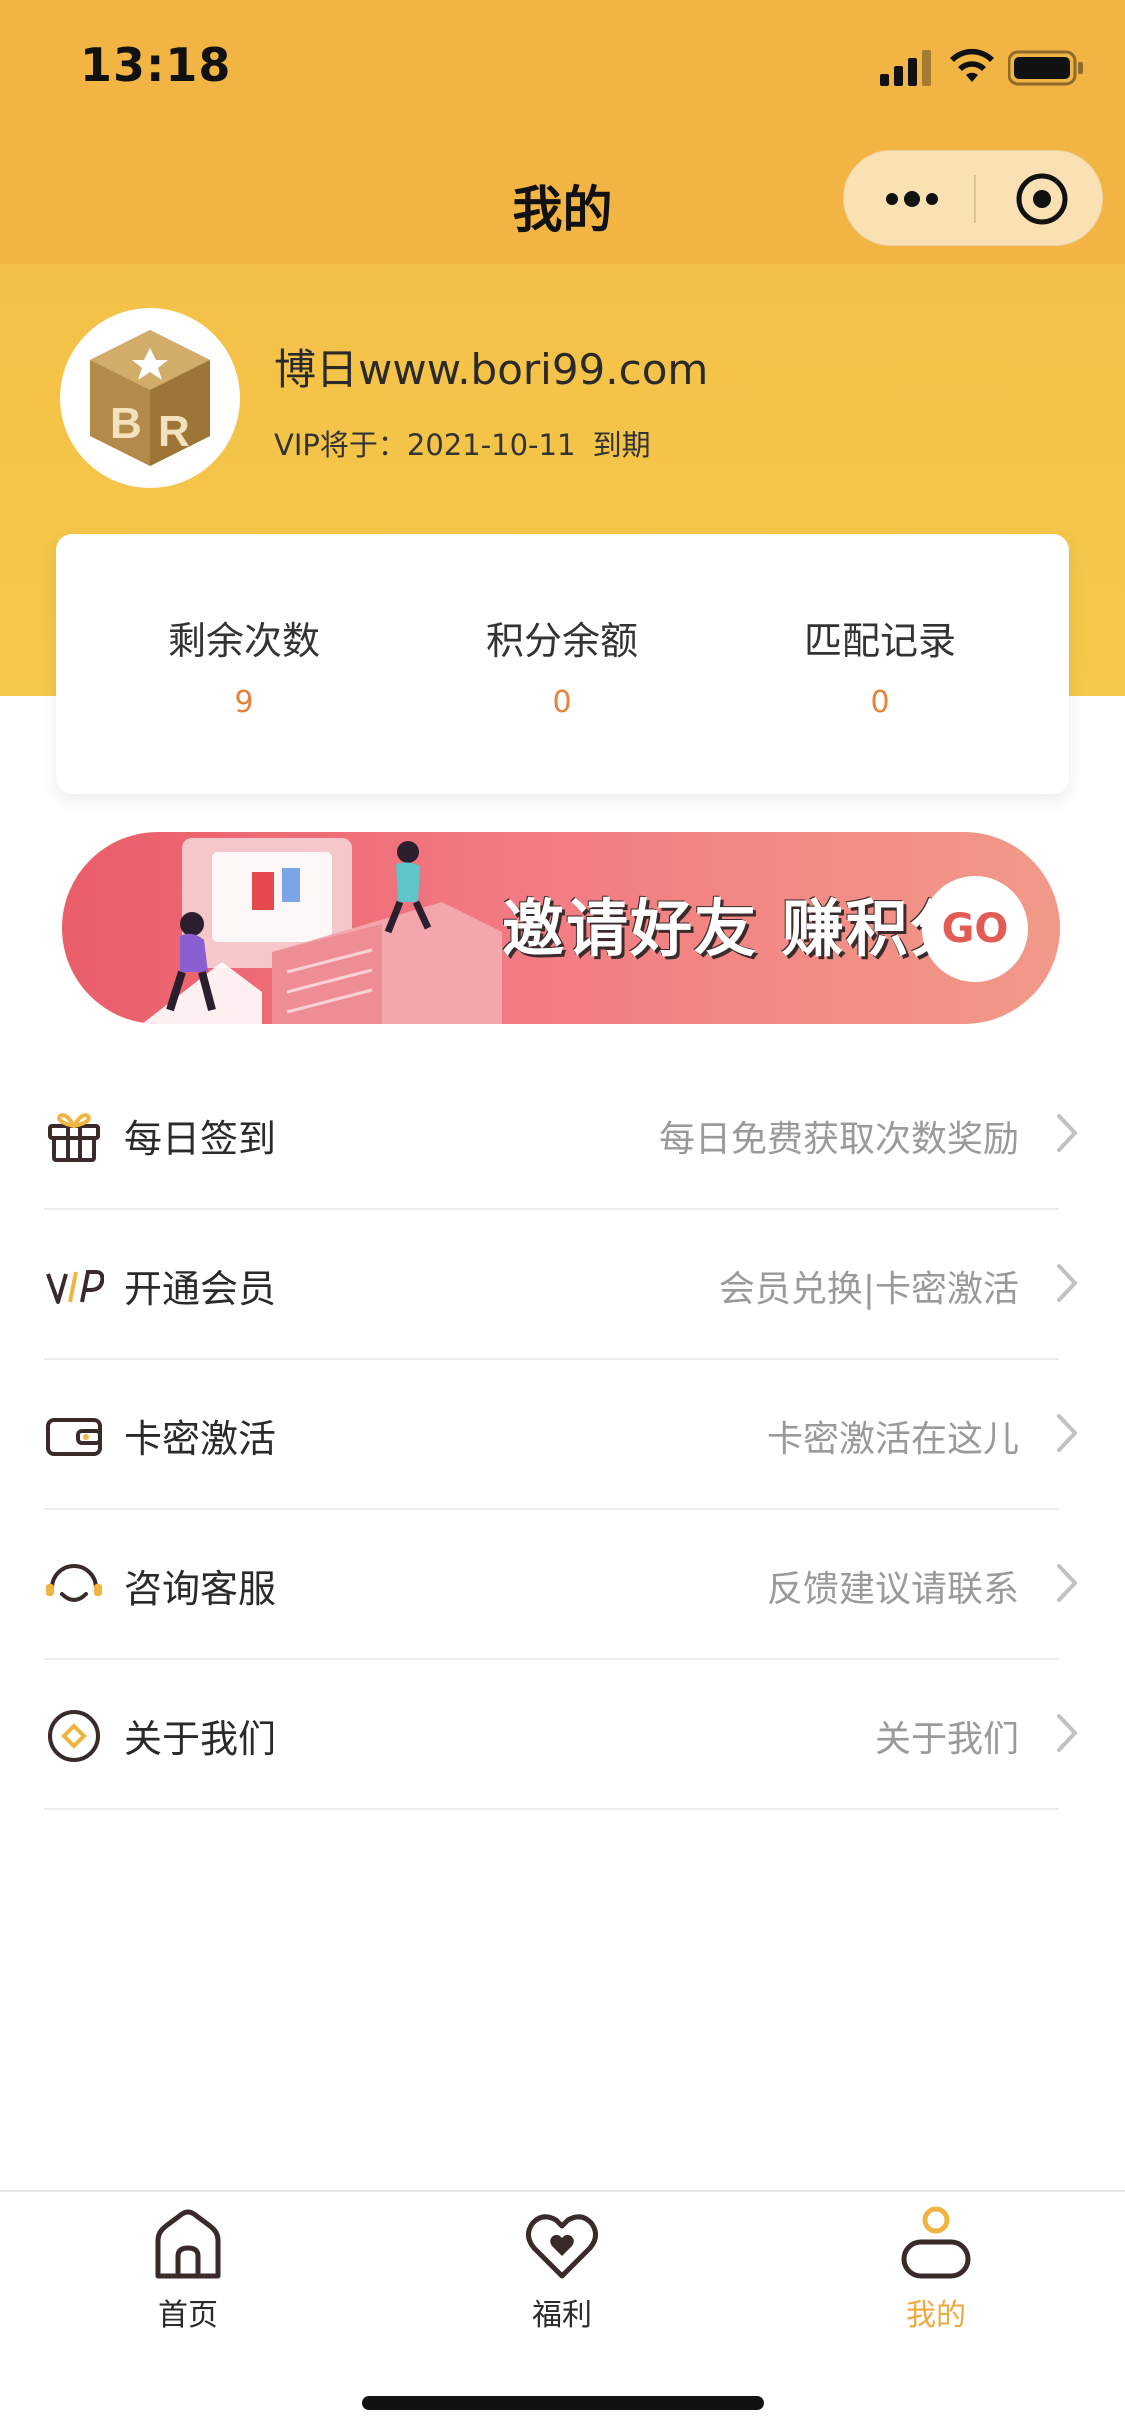 Image resolution: width=1125 pixels, height=2436 pixels. Describe the element at coordinates (188, 2315) in the screenshot. I see `tab-label: 首页` at that location.